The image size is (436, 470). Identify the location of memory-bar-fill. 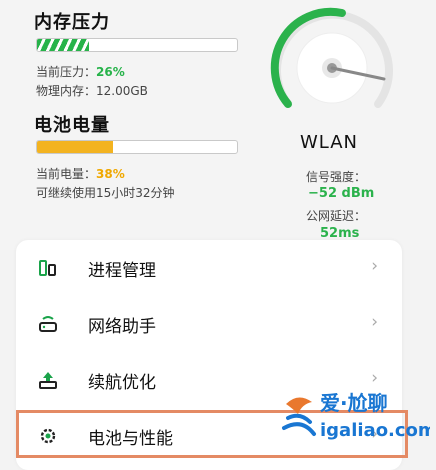
(63, 45).